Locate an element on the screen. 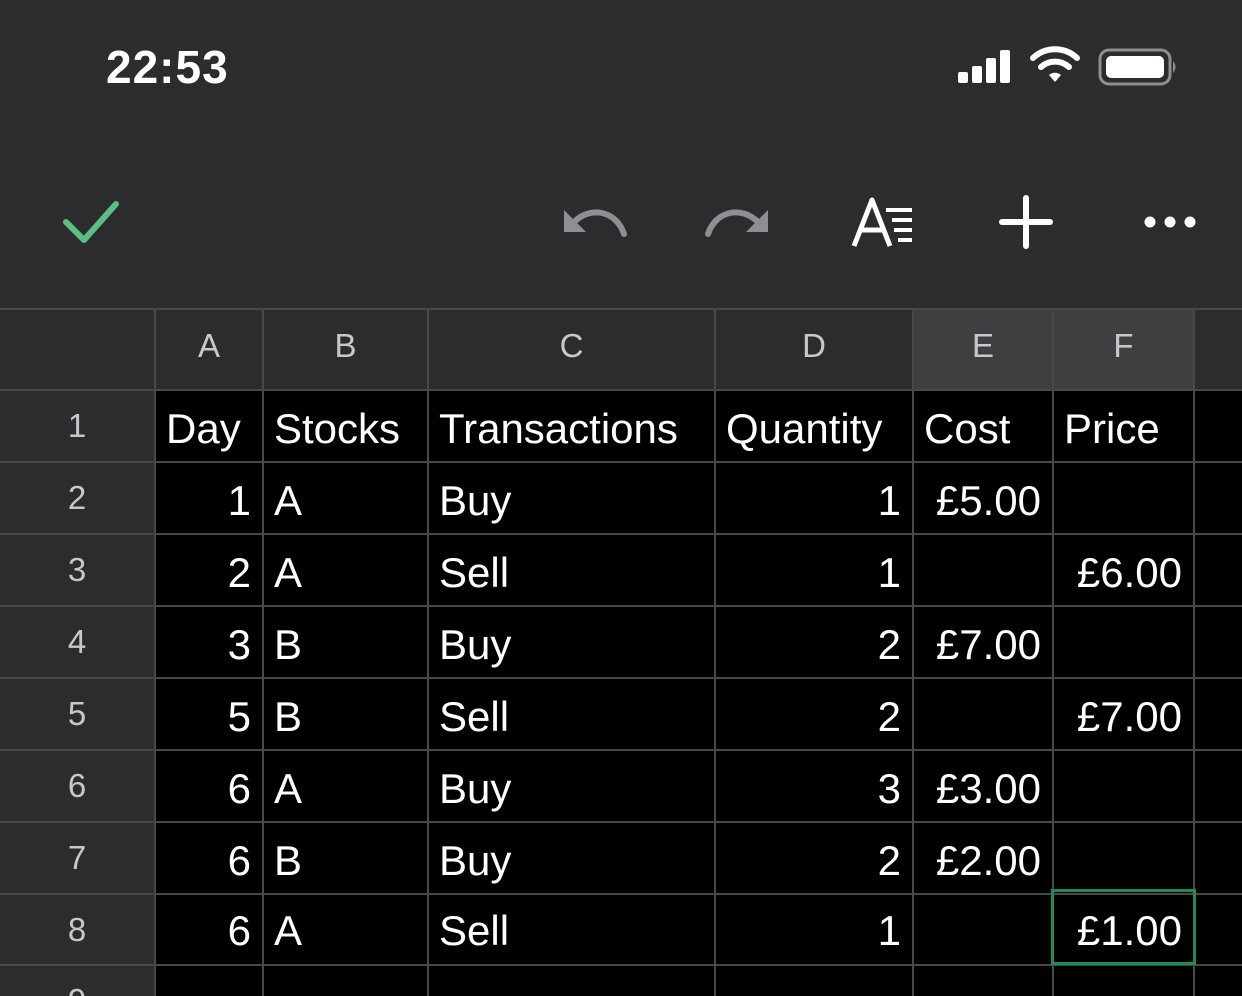  done-button is located at coordinates (91, 222).